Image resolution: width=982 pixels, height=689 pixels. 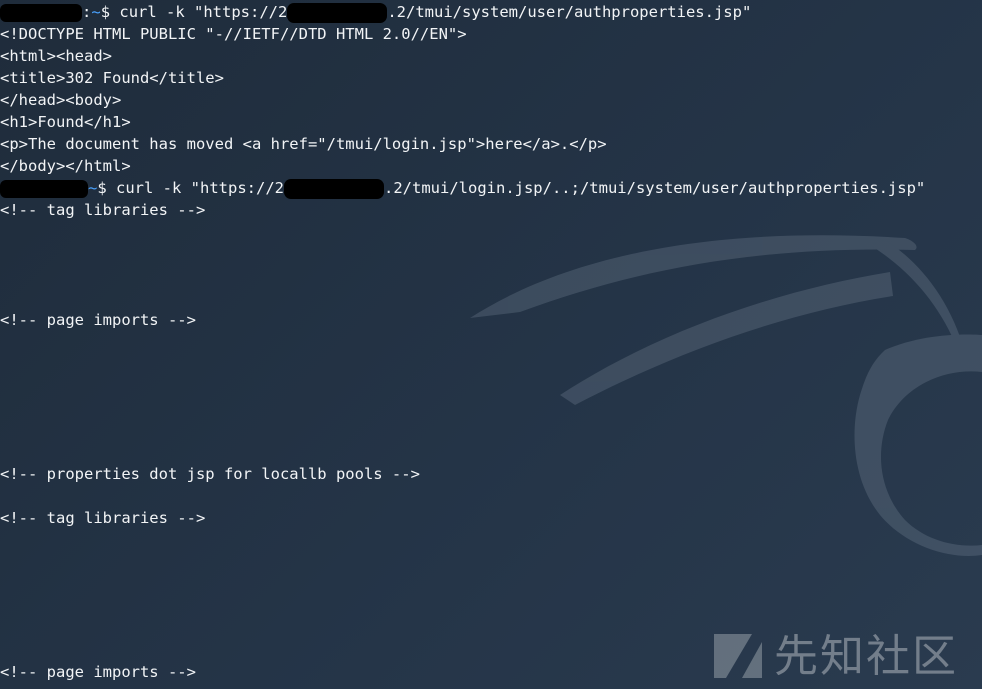 What do you see at coordinates (98, 320) in the screenshot?
I see `output-comment-line: <!-- page imports -->` at bounding box center [98, 320].